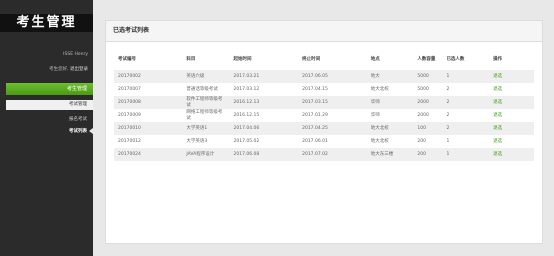 This screenshot has width=554, height=256. Describe the element at coordinates (315, 115) in the screenshot. I see `cell-end: 2017.01.29` at that location.